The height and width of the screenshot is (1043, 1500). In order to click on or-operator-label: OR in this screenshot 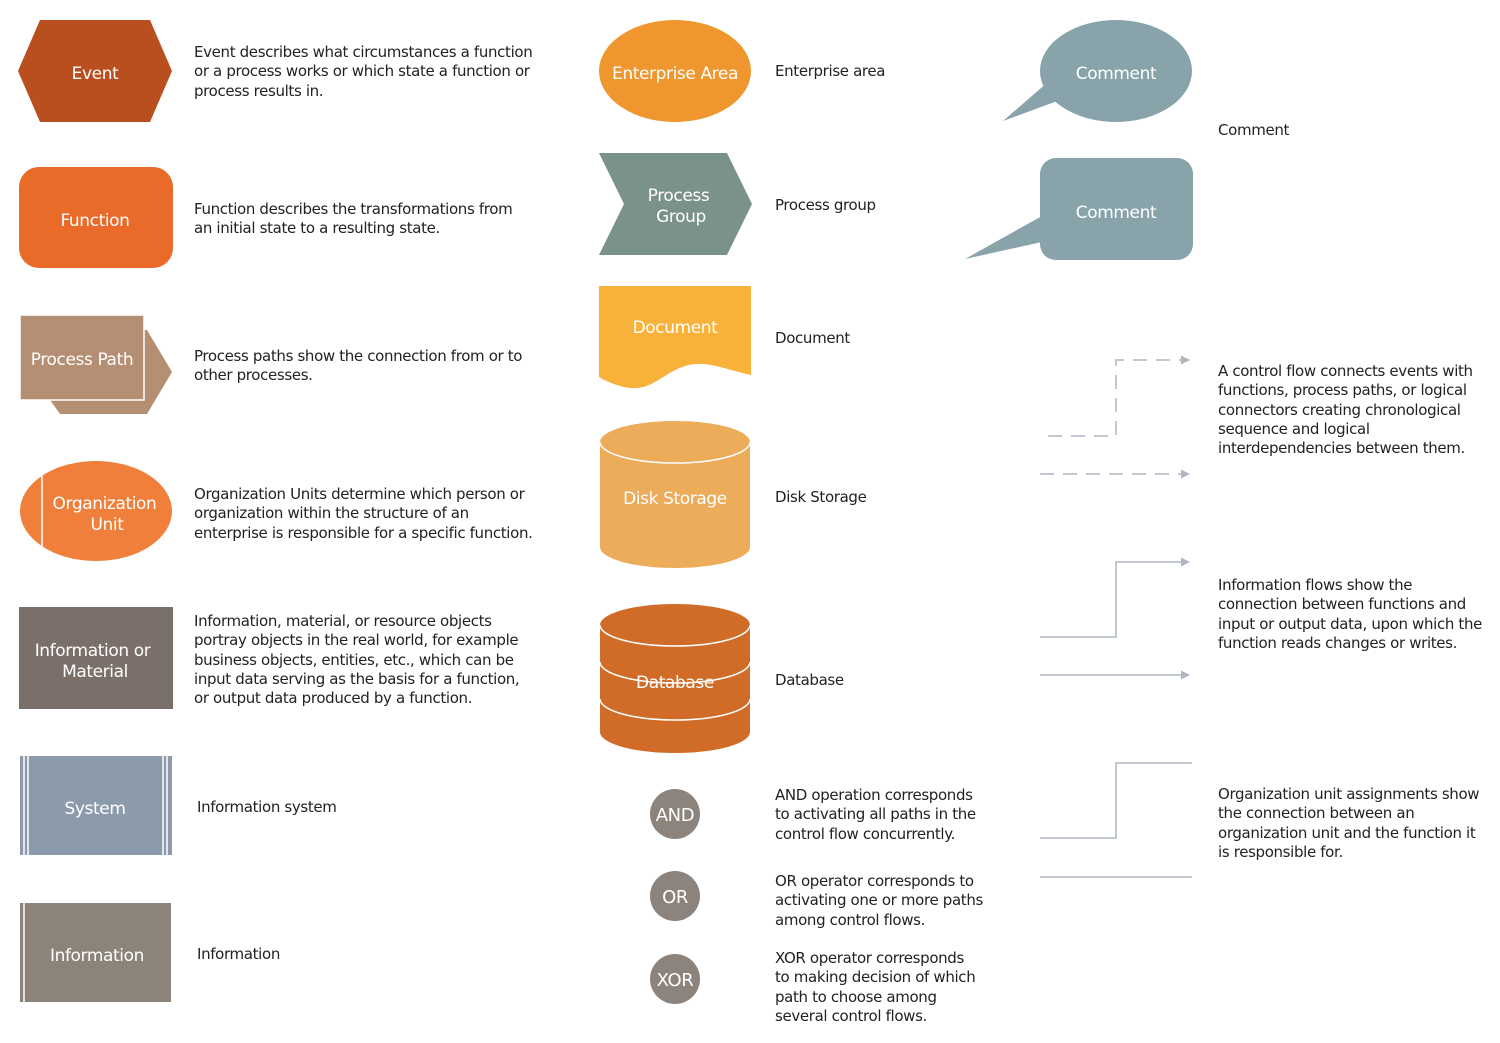, I will do `click(675, 897)`.